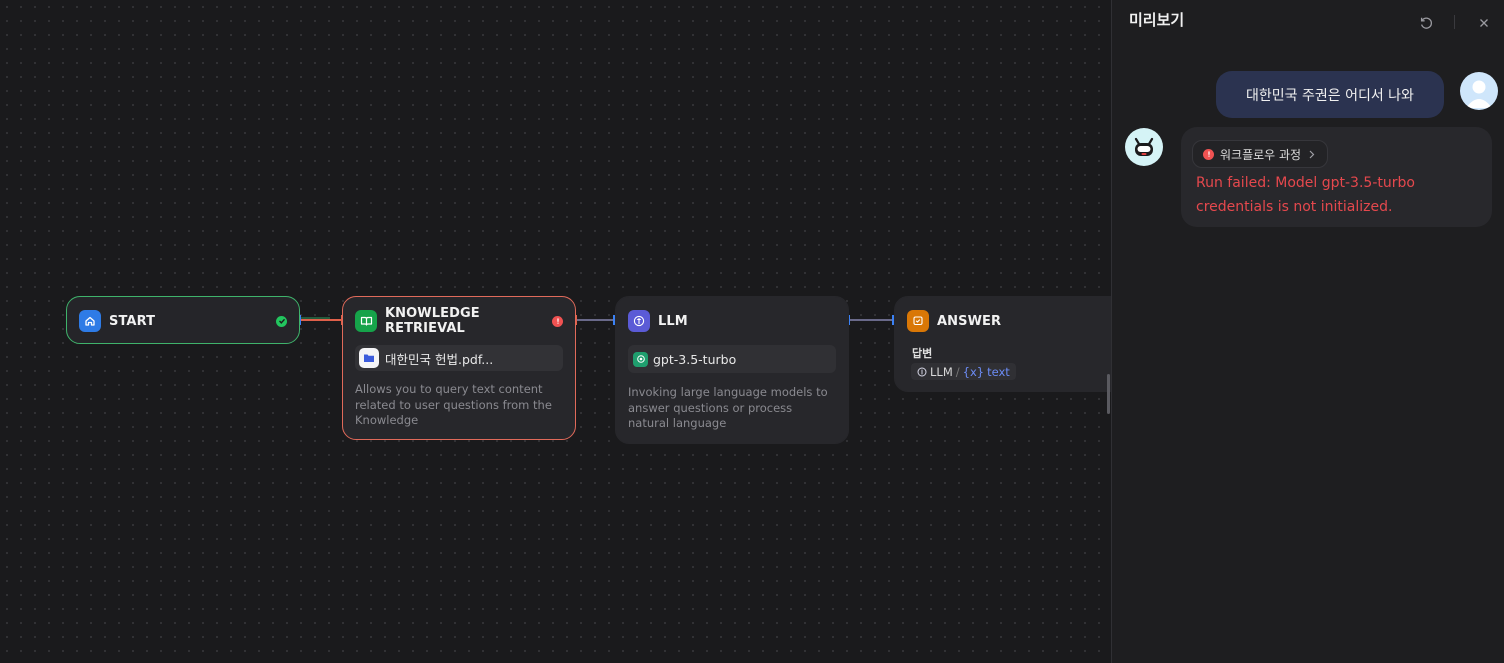 This screenshot has height=663, width=1504. I want to click on knowledge-node-title: KNOWLEDGE RETRIEVAL, so click(432, 321).